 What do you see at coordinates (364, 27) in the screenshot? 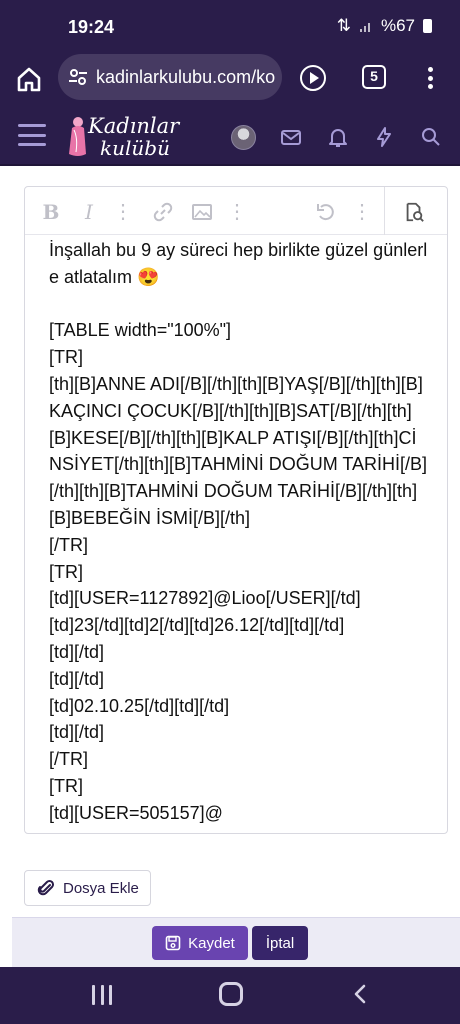
I see `signal-icon` at bounding box center [364, 27].